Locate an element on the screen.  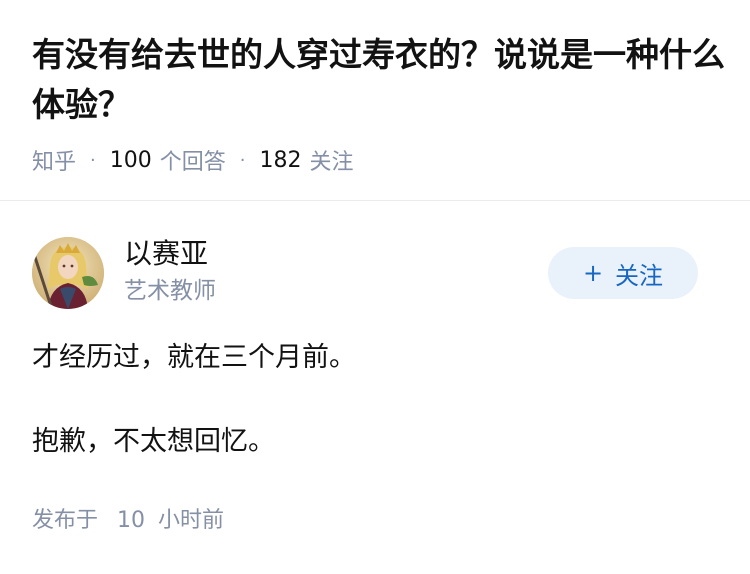
plus-icon: + is located at coordinates (593, 273).